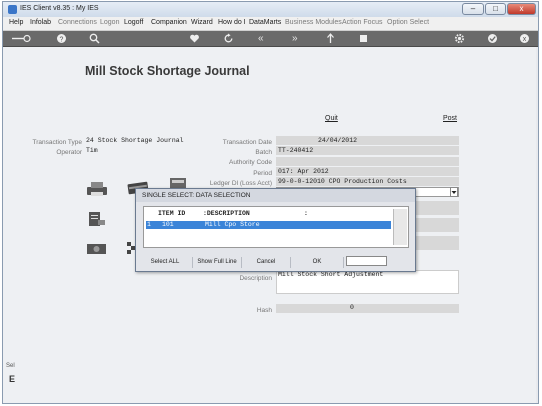  I want to click on menu-connections: Connections, so click(77, 22).